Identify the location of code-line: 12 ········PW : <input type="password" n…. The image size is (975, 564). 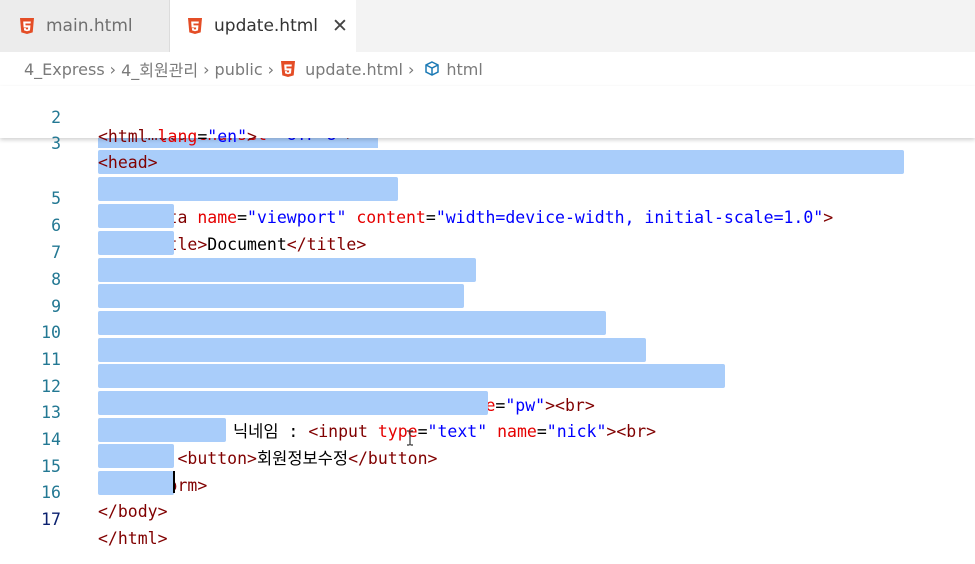
(487, 375).